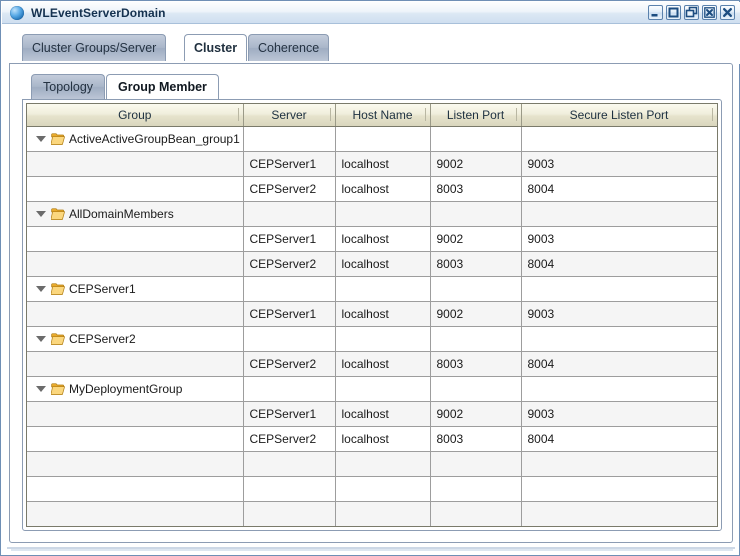 This screenshot has width=740, height=556. I want to click on tab-cluster: Cluster, so click(216, 47).